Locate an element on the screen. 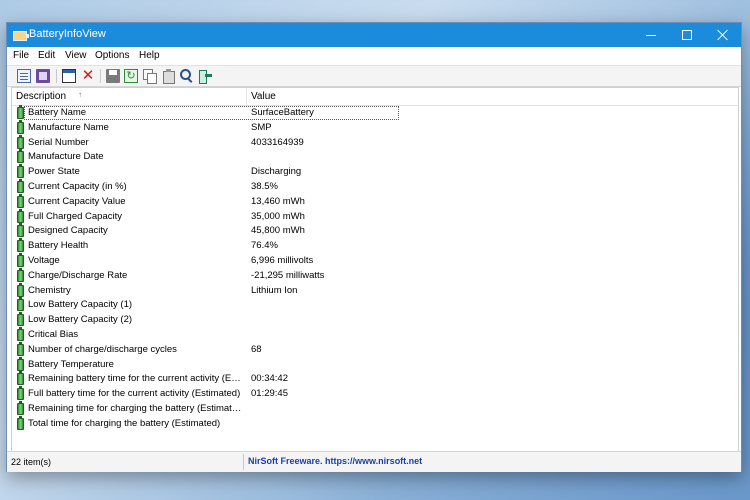 The image size is (750, 500). list-header: Description ↑ Value is located at coordinates (375, 97).